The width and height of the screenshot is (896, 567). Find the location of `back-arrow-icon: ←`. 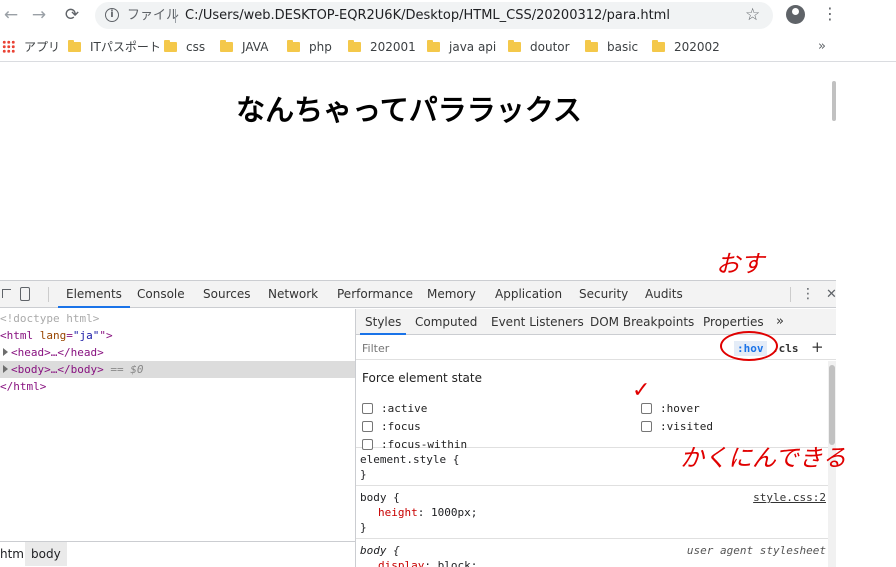

back-arrow-icon: ← is located at coordinates (11, 15).